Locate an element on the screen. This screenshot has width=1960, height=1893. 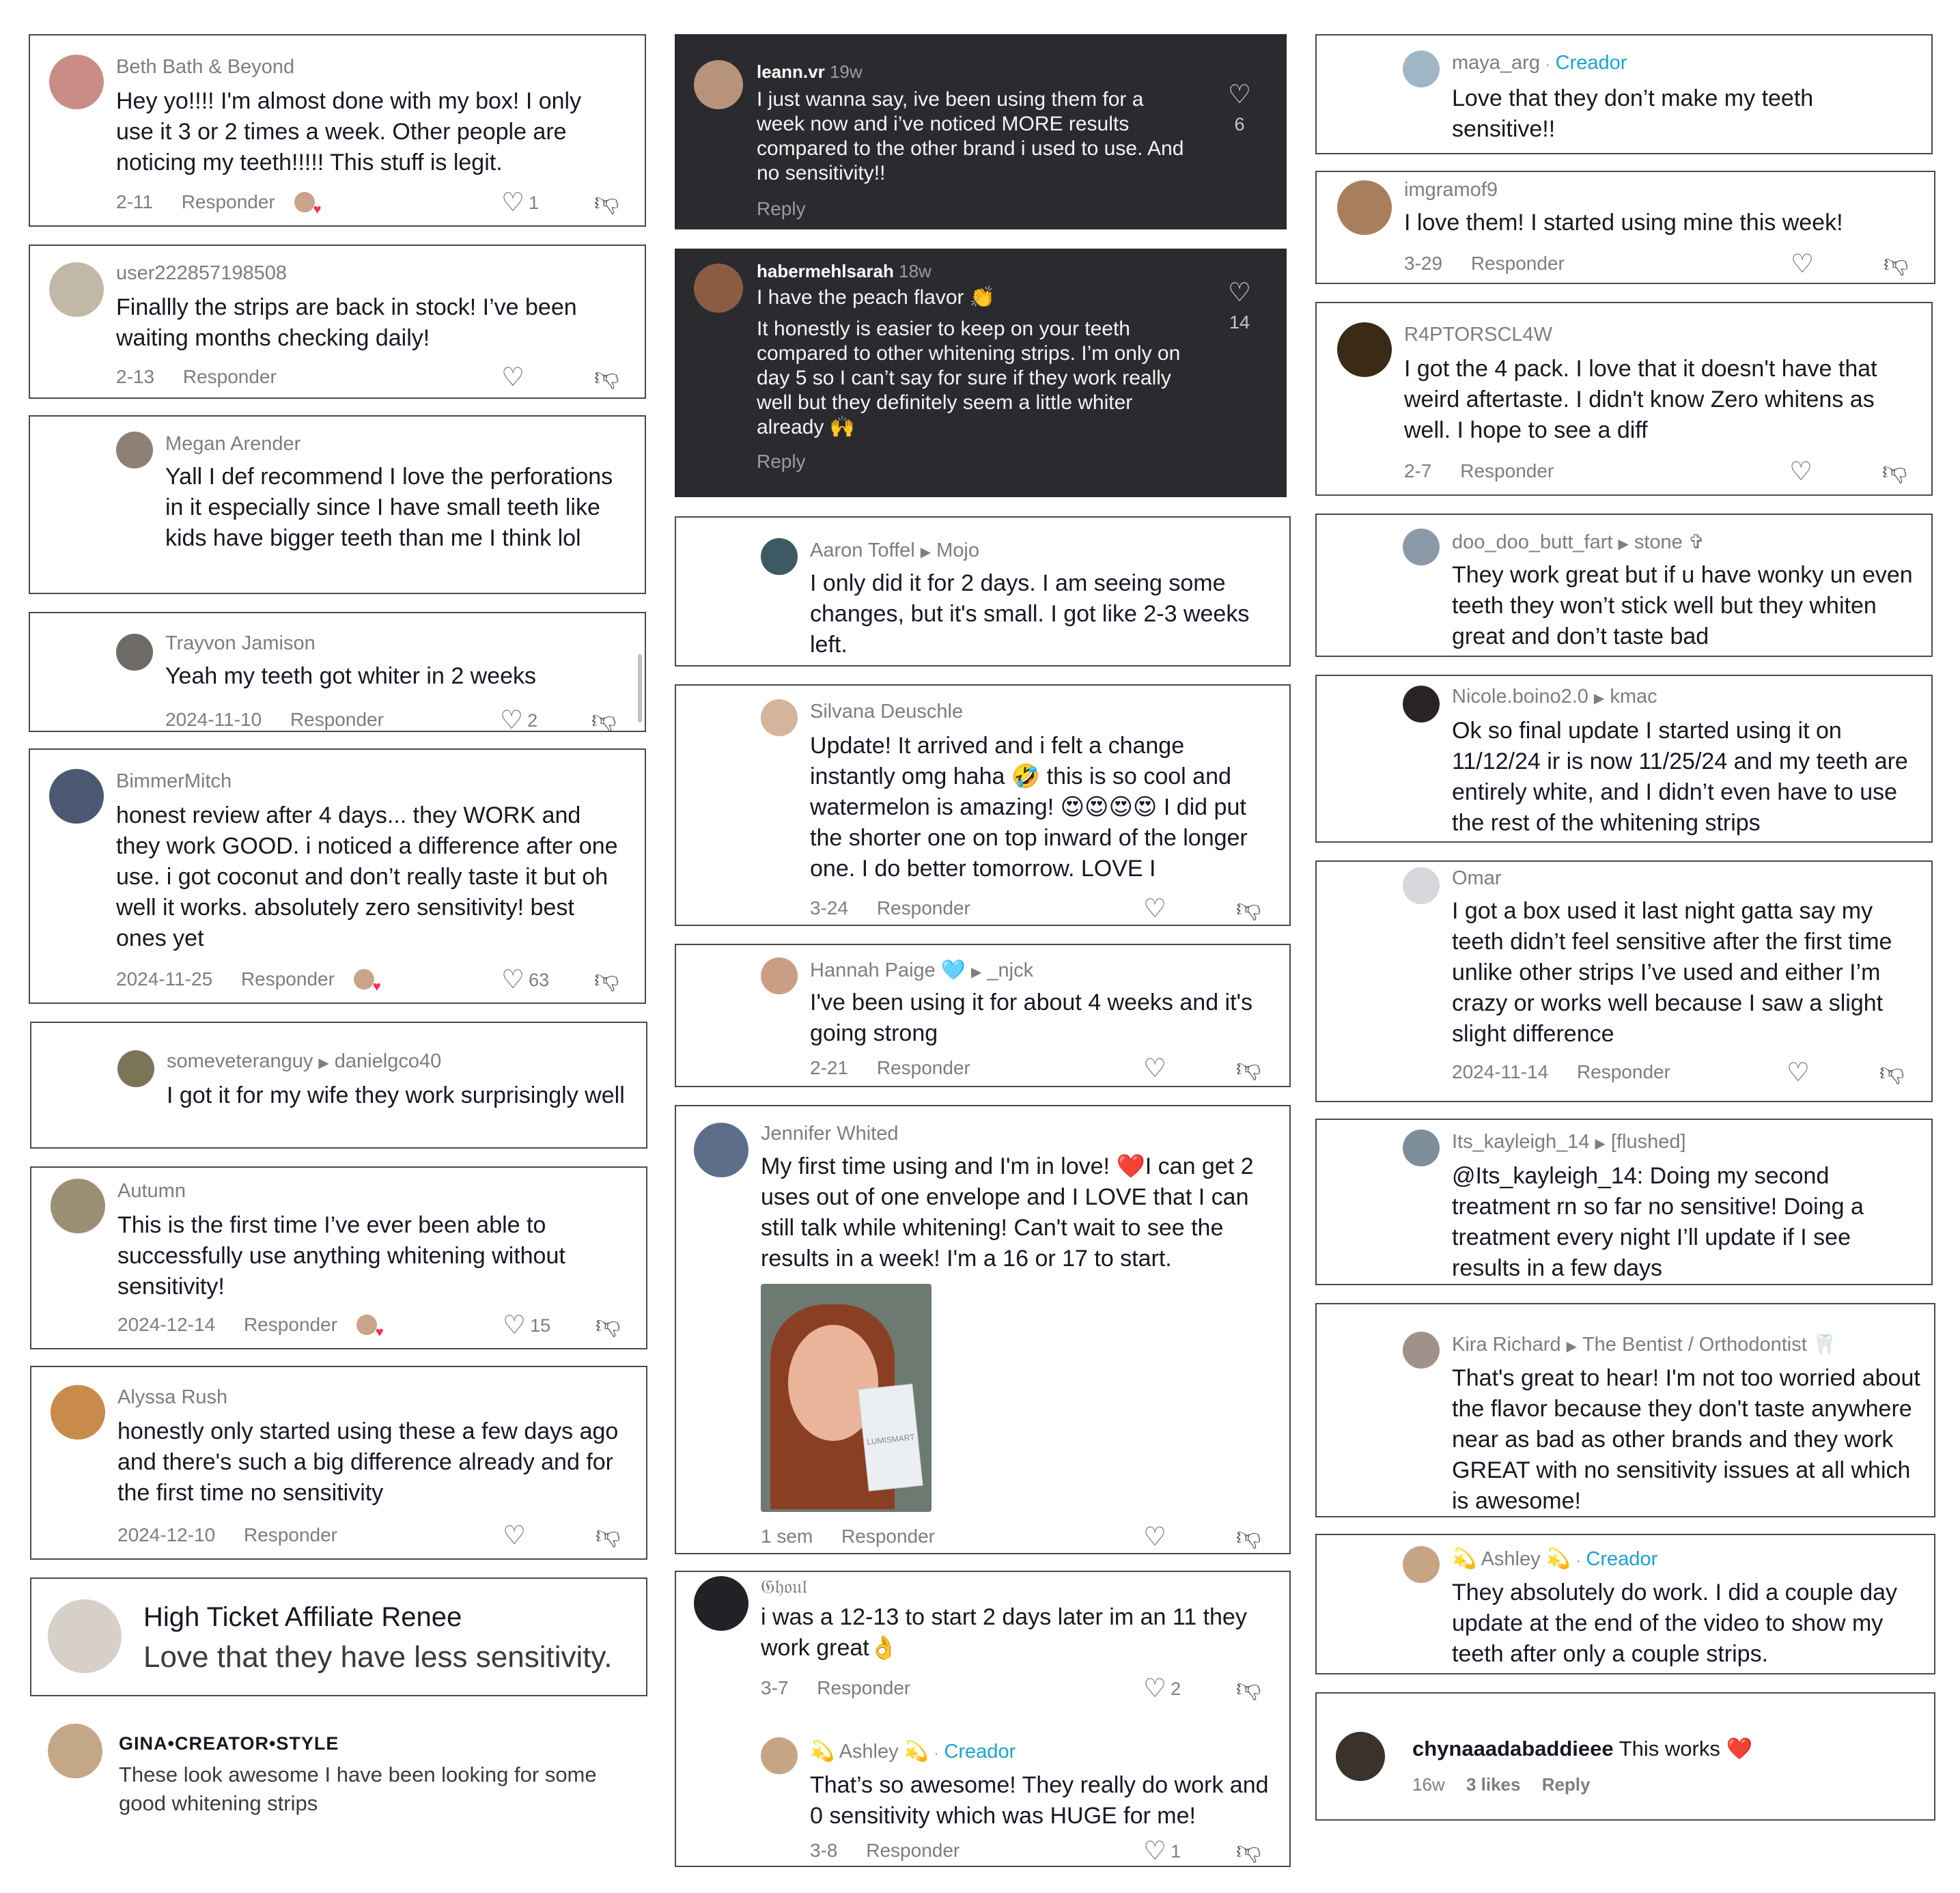
comment-author: R4PTORSCL4W is located at coordinates (1478, 335).